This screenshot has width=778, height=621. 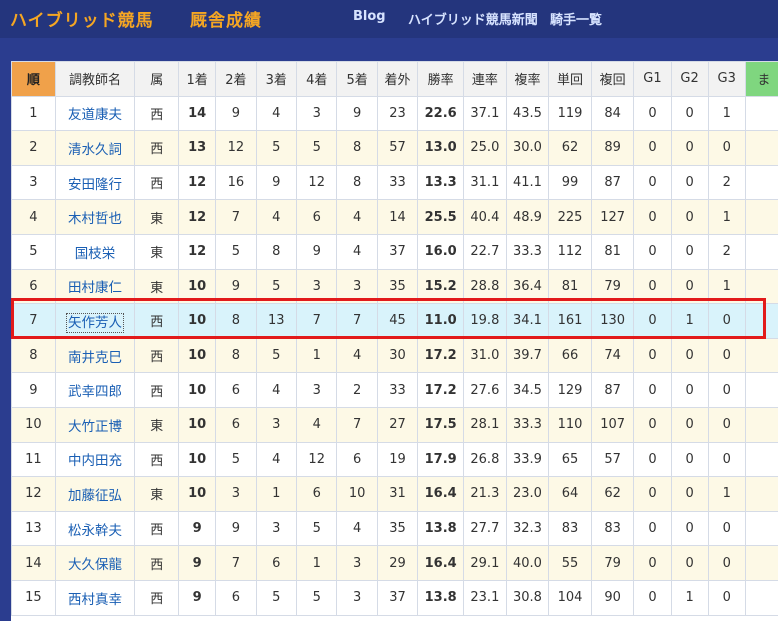 What do you see at coordinates (397, 79) in the screenshot?
I see `column-header-out-of-place: 着外` at bounding box center [397, 79].